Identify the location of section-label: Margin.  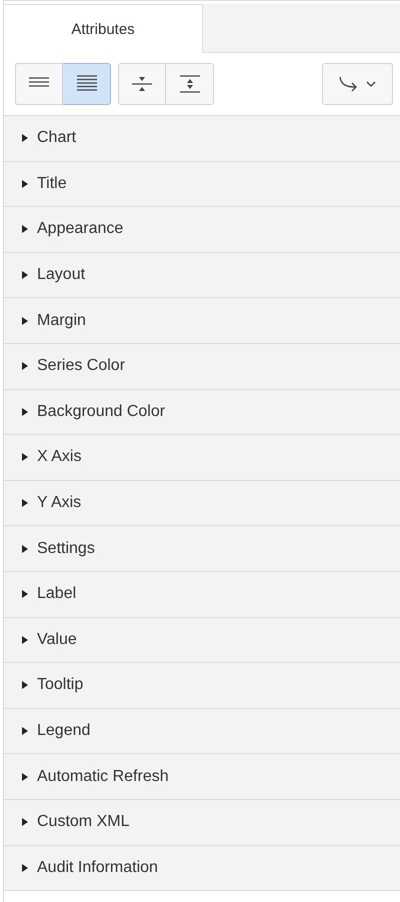
(61, 321).